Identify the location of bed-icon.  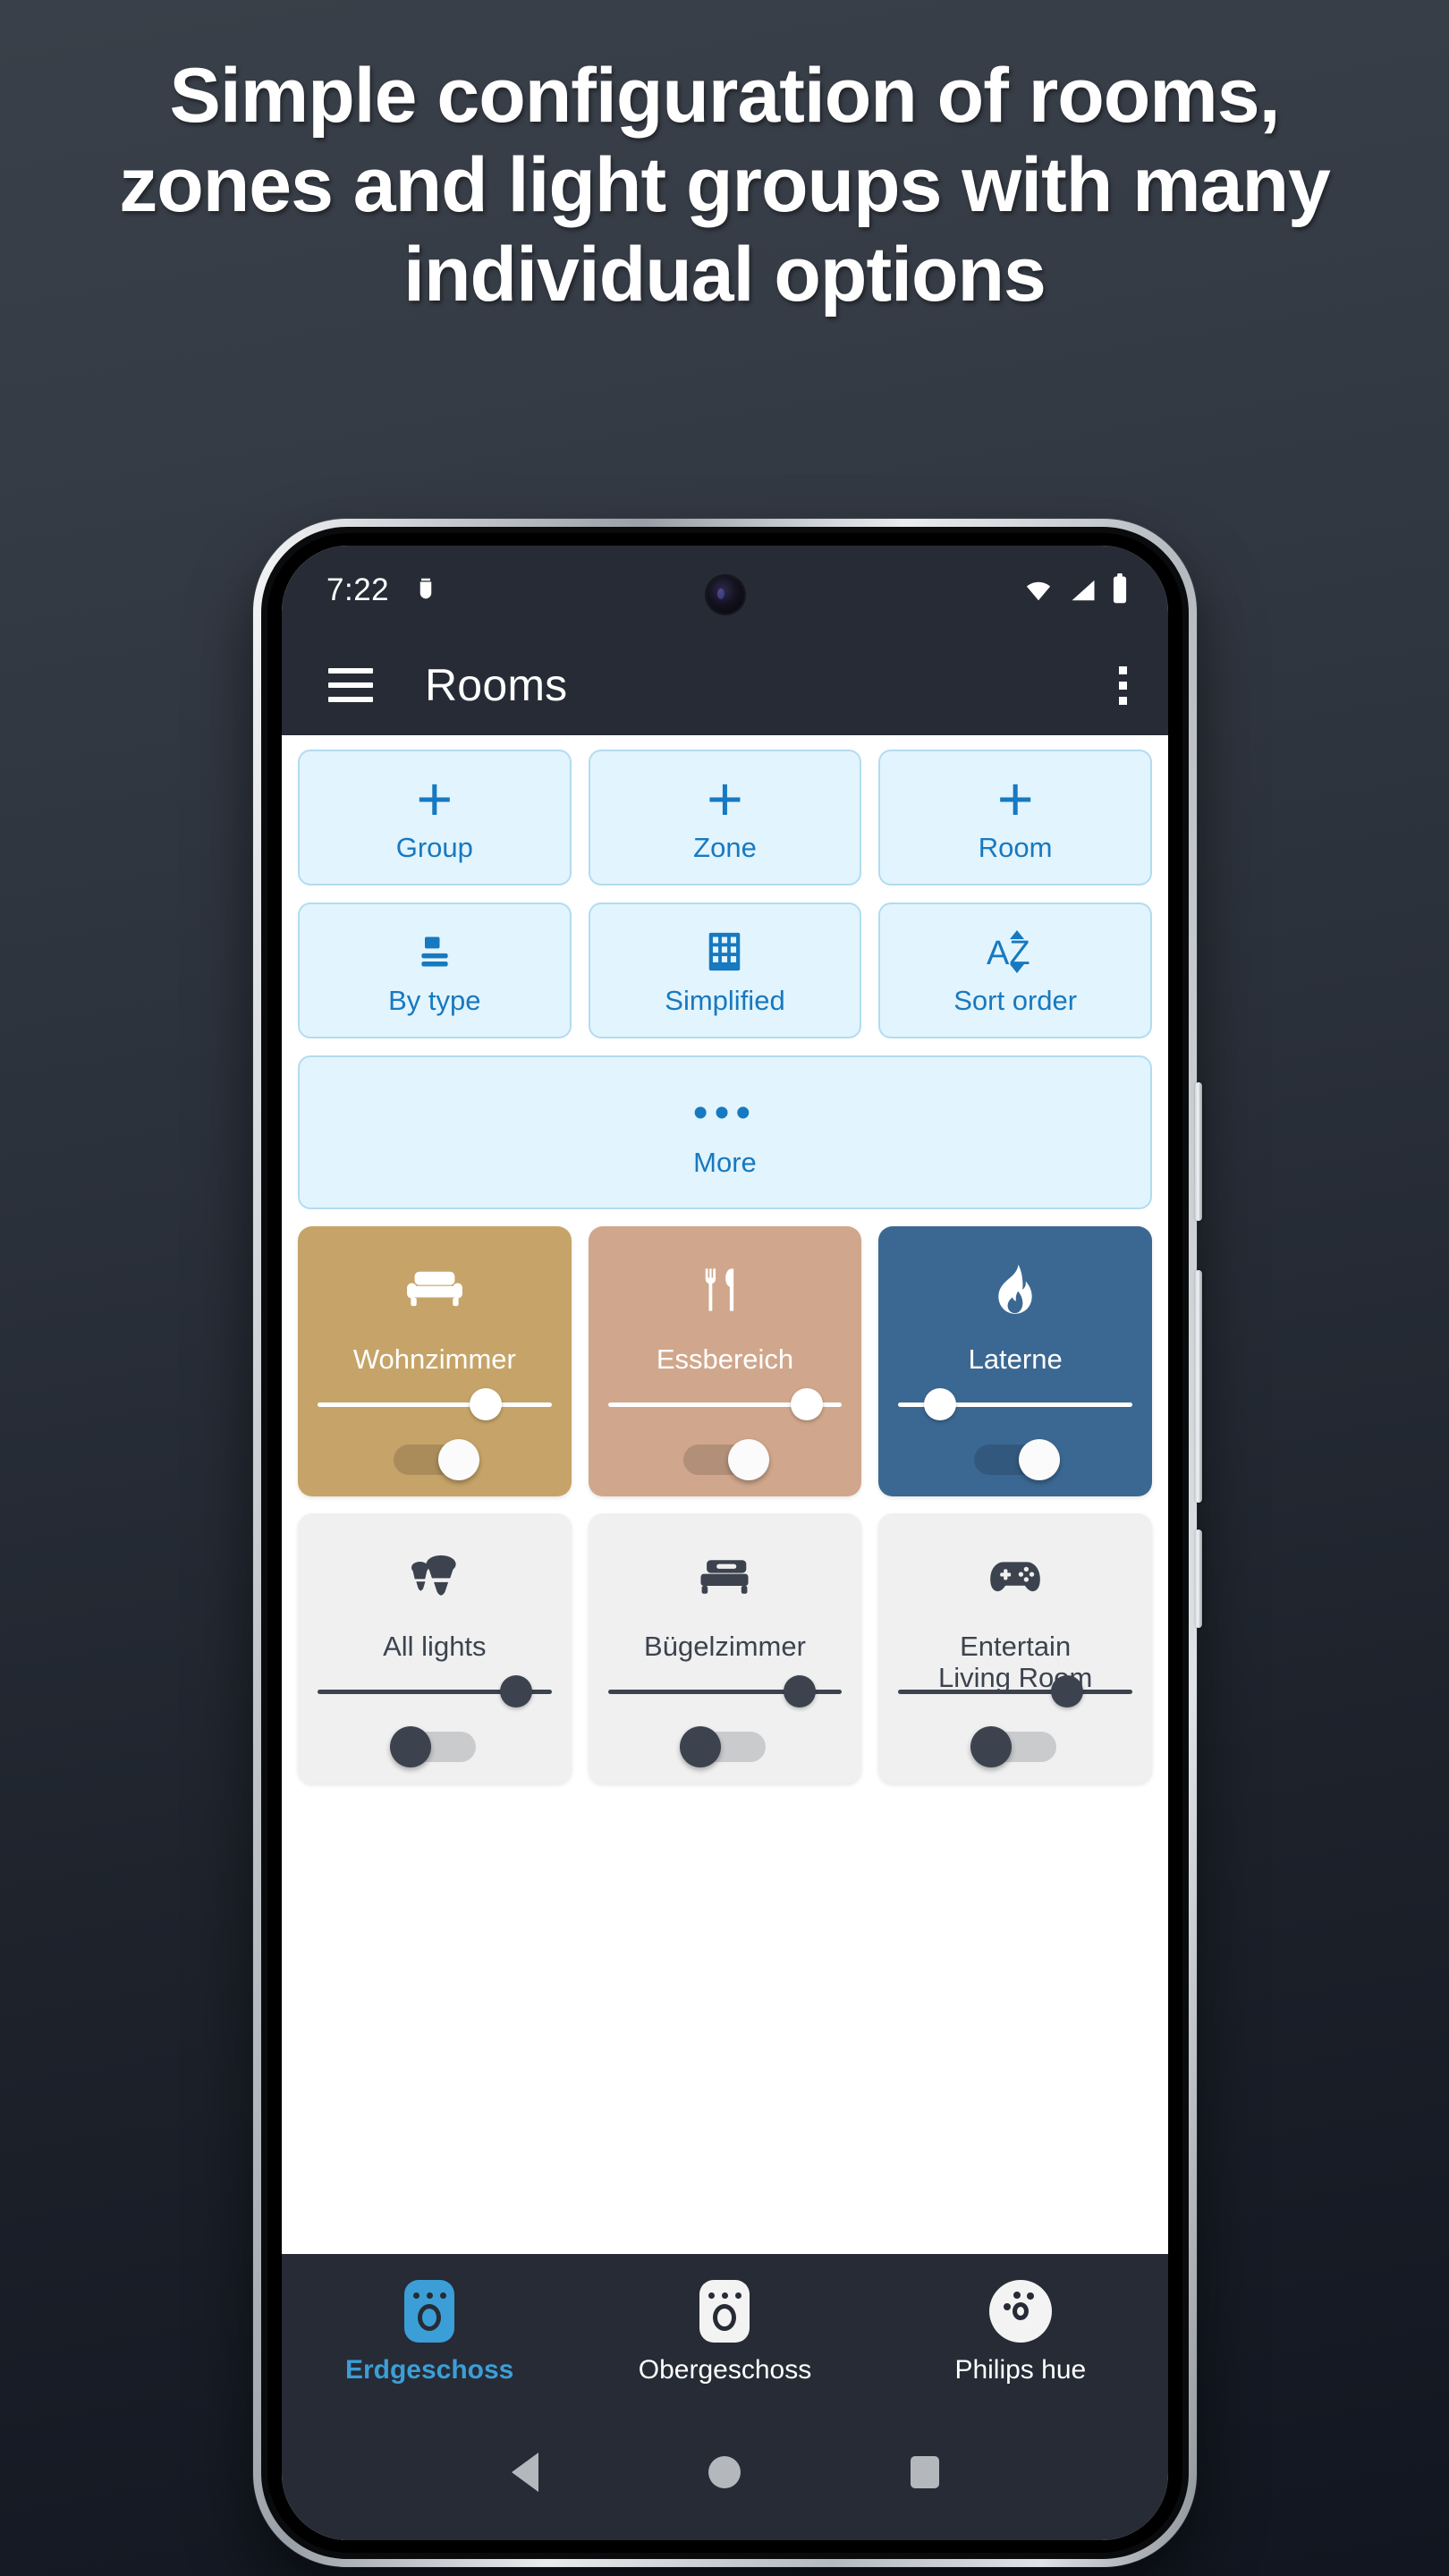
(724, 1577).